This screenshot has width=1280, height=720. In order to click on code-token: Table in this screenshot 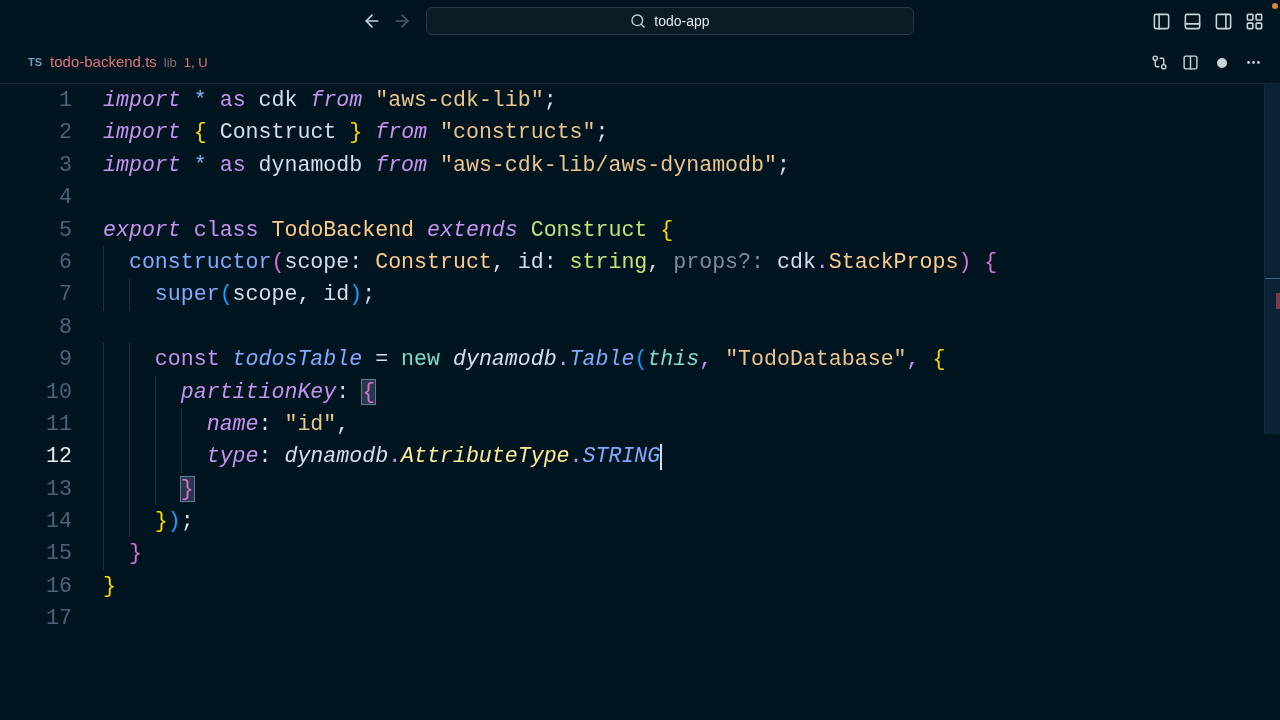, I will do `click(602, 359)`.